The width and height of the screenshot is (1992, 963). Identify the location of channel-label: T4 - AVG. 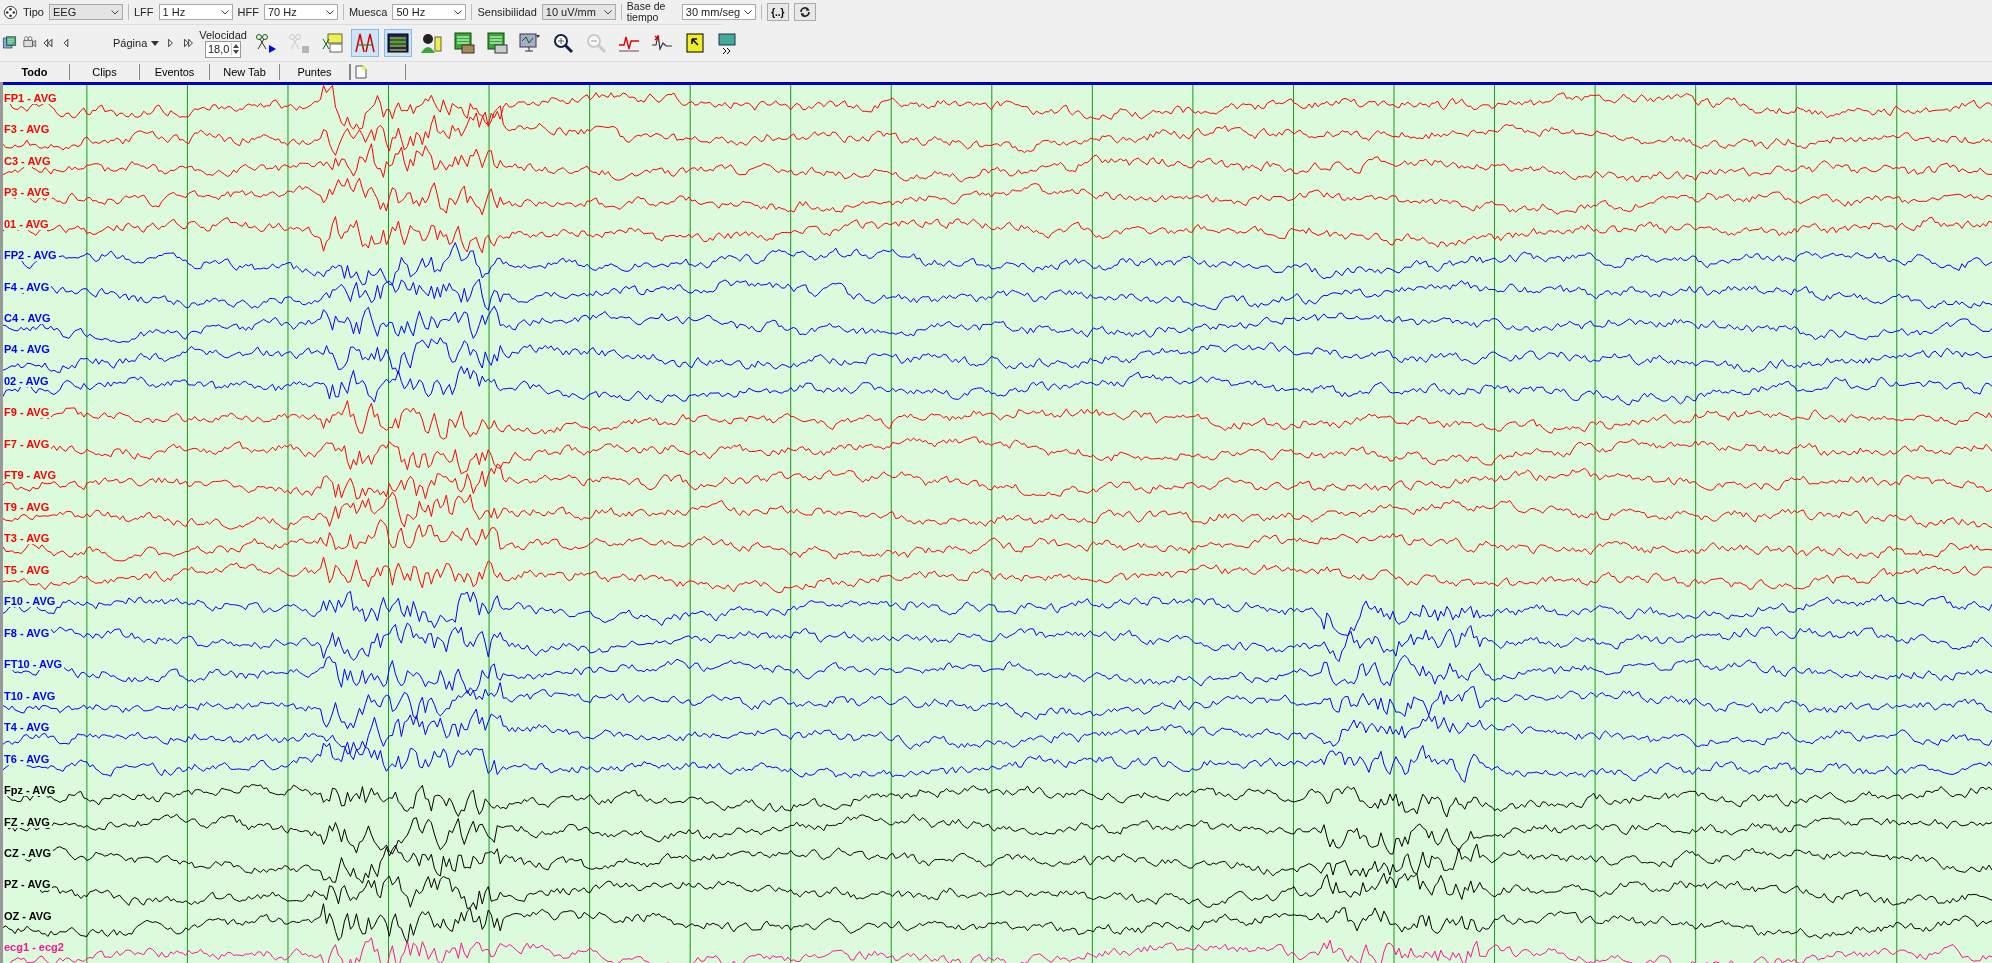
(27, 727).